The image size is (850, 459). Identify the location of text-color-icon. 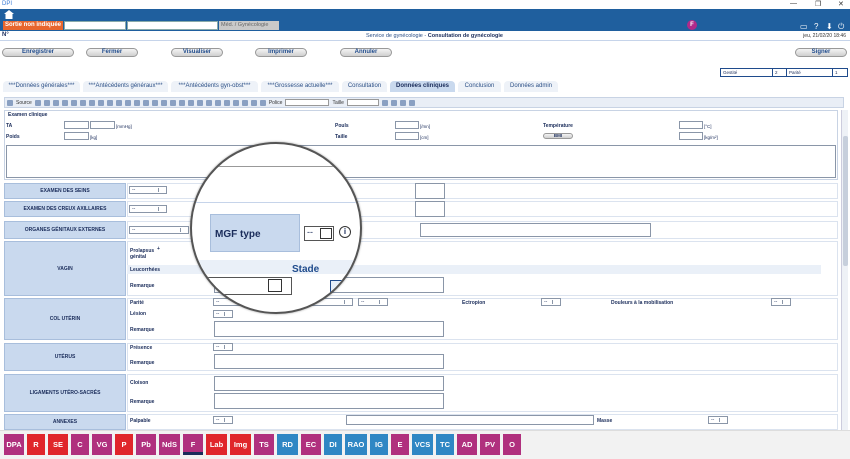
(384, 102).